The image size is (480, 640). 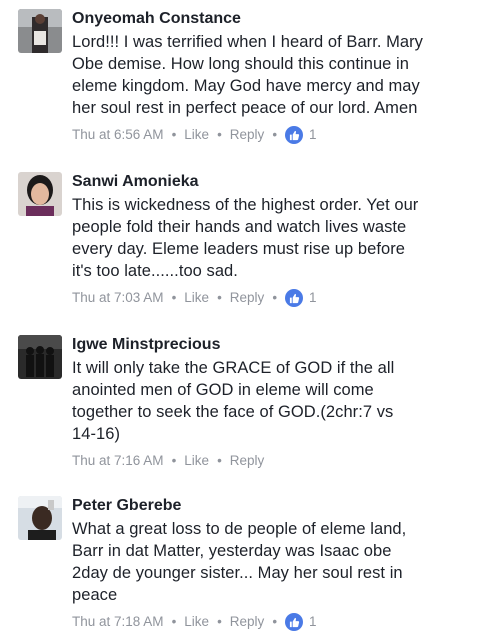 What do you see at coordinates (96, 434) in the screenshot?
I see `comment-text-line: 14-16)` at bounding box center [96, 434].